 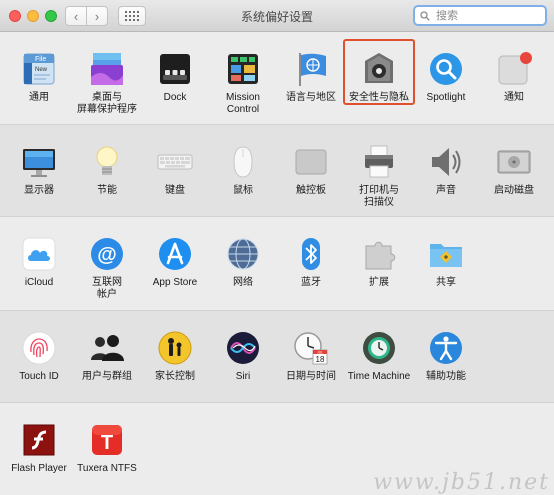 What do you see at coordinates (311, 348) in the screenshot?
I see `date-time-icon: JUL 18` at bounding box center [311, 348].